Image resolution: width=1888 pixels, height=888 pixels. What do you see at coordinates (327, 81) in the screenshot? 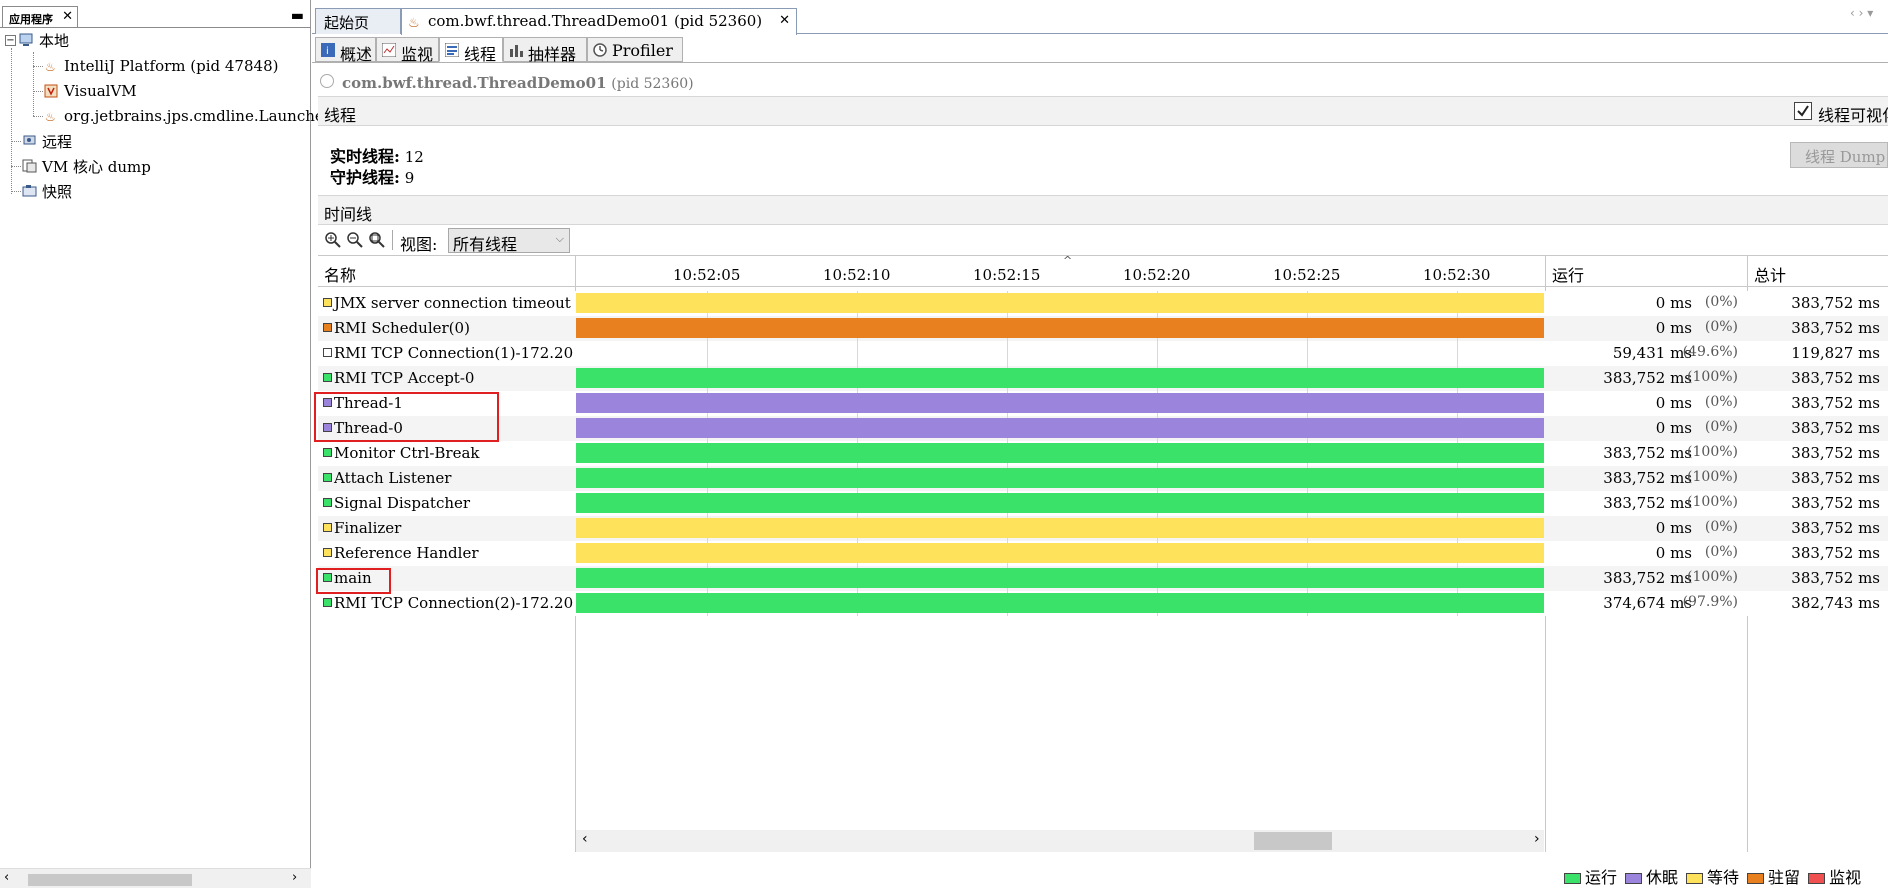
I see `app-status-icon` at bounding box center [327, 81].